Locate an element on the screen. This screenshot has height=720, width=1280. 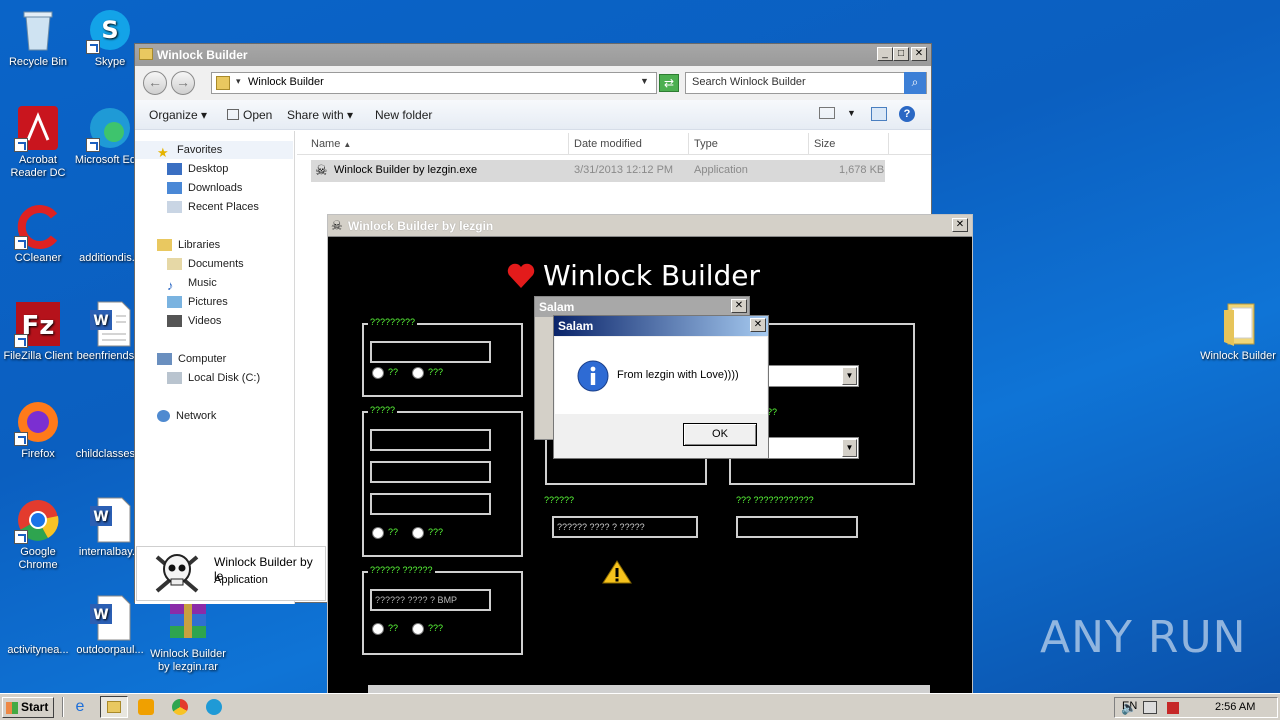
forward-button: → is located at coordinates (183, 83).